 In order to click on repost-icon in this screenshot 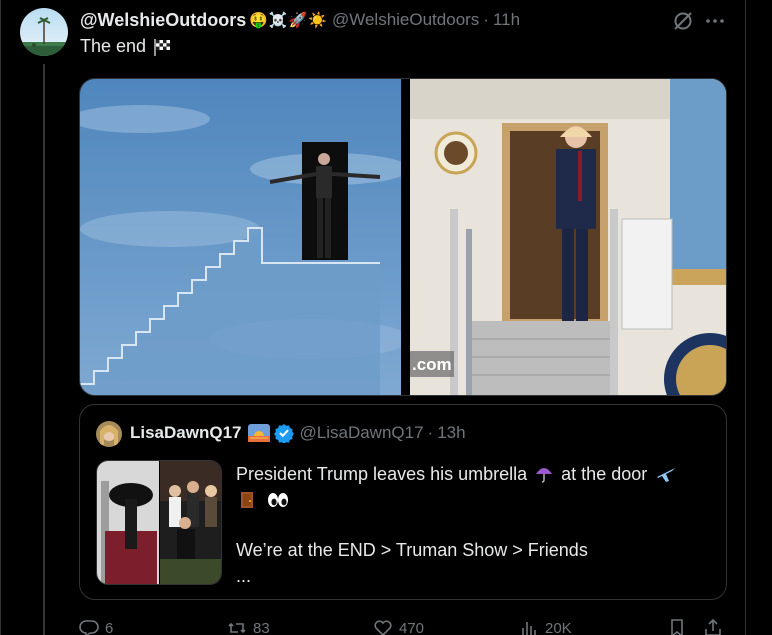, I will do `click(237, 628)`.